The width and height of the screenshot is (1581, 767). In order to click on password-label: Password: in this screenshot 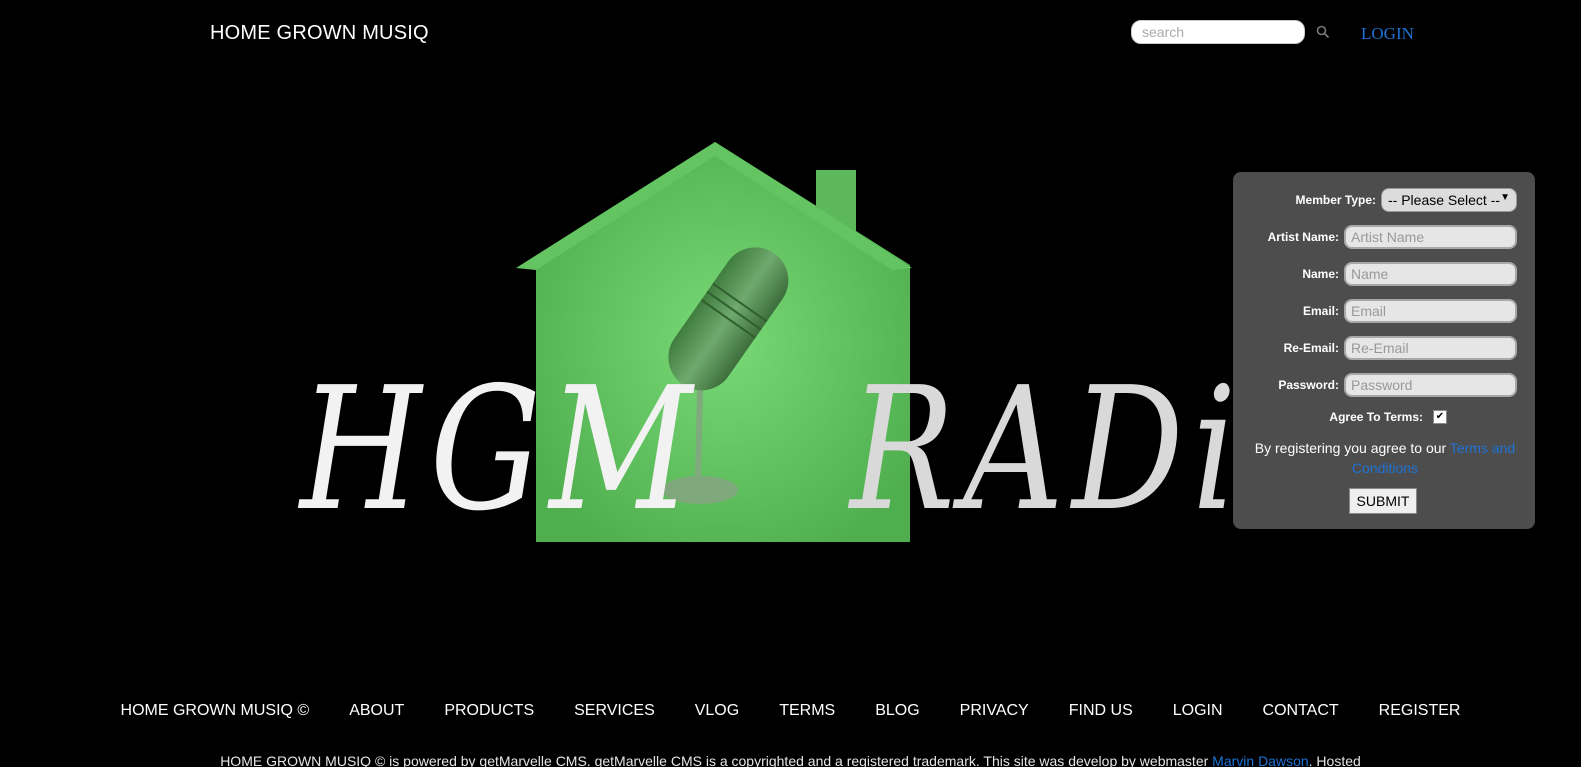, I will do `click(1308, 385)`.